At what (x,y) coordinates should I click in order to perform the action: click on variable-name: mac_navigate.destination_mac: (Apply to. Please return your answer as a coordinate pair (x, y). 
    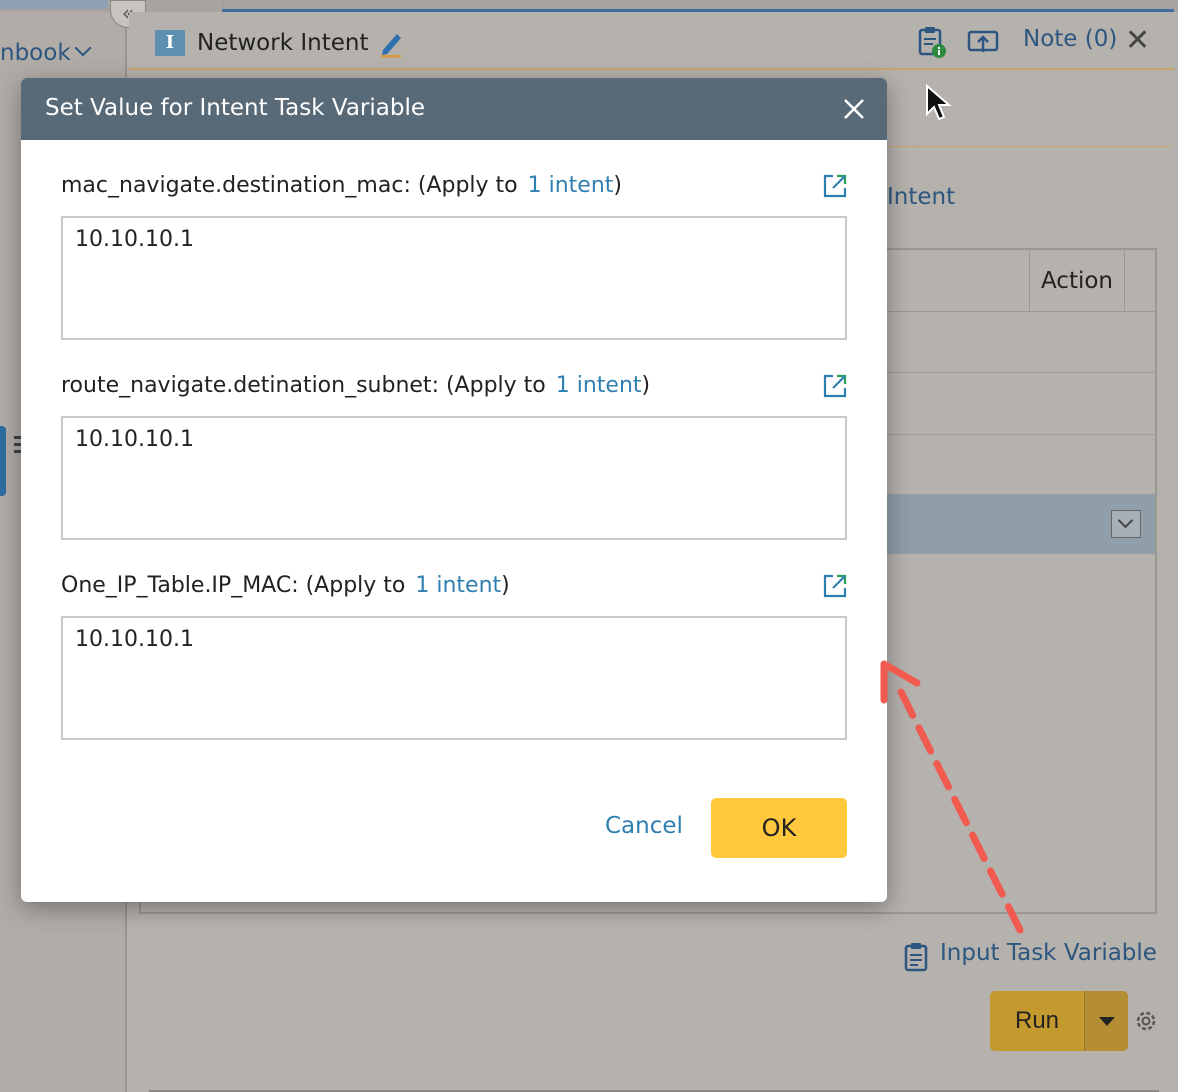
    Looking at the image, I should click on (289, 185).